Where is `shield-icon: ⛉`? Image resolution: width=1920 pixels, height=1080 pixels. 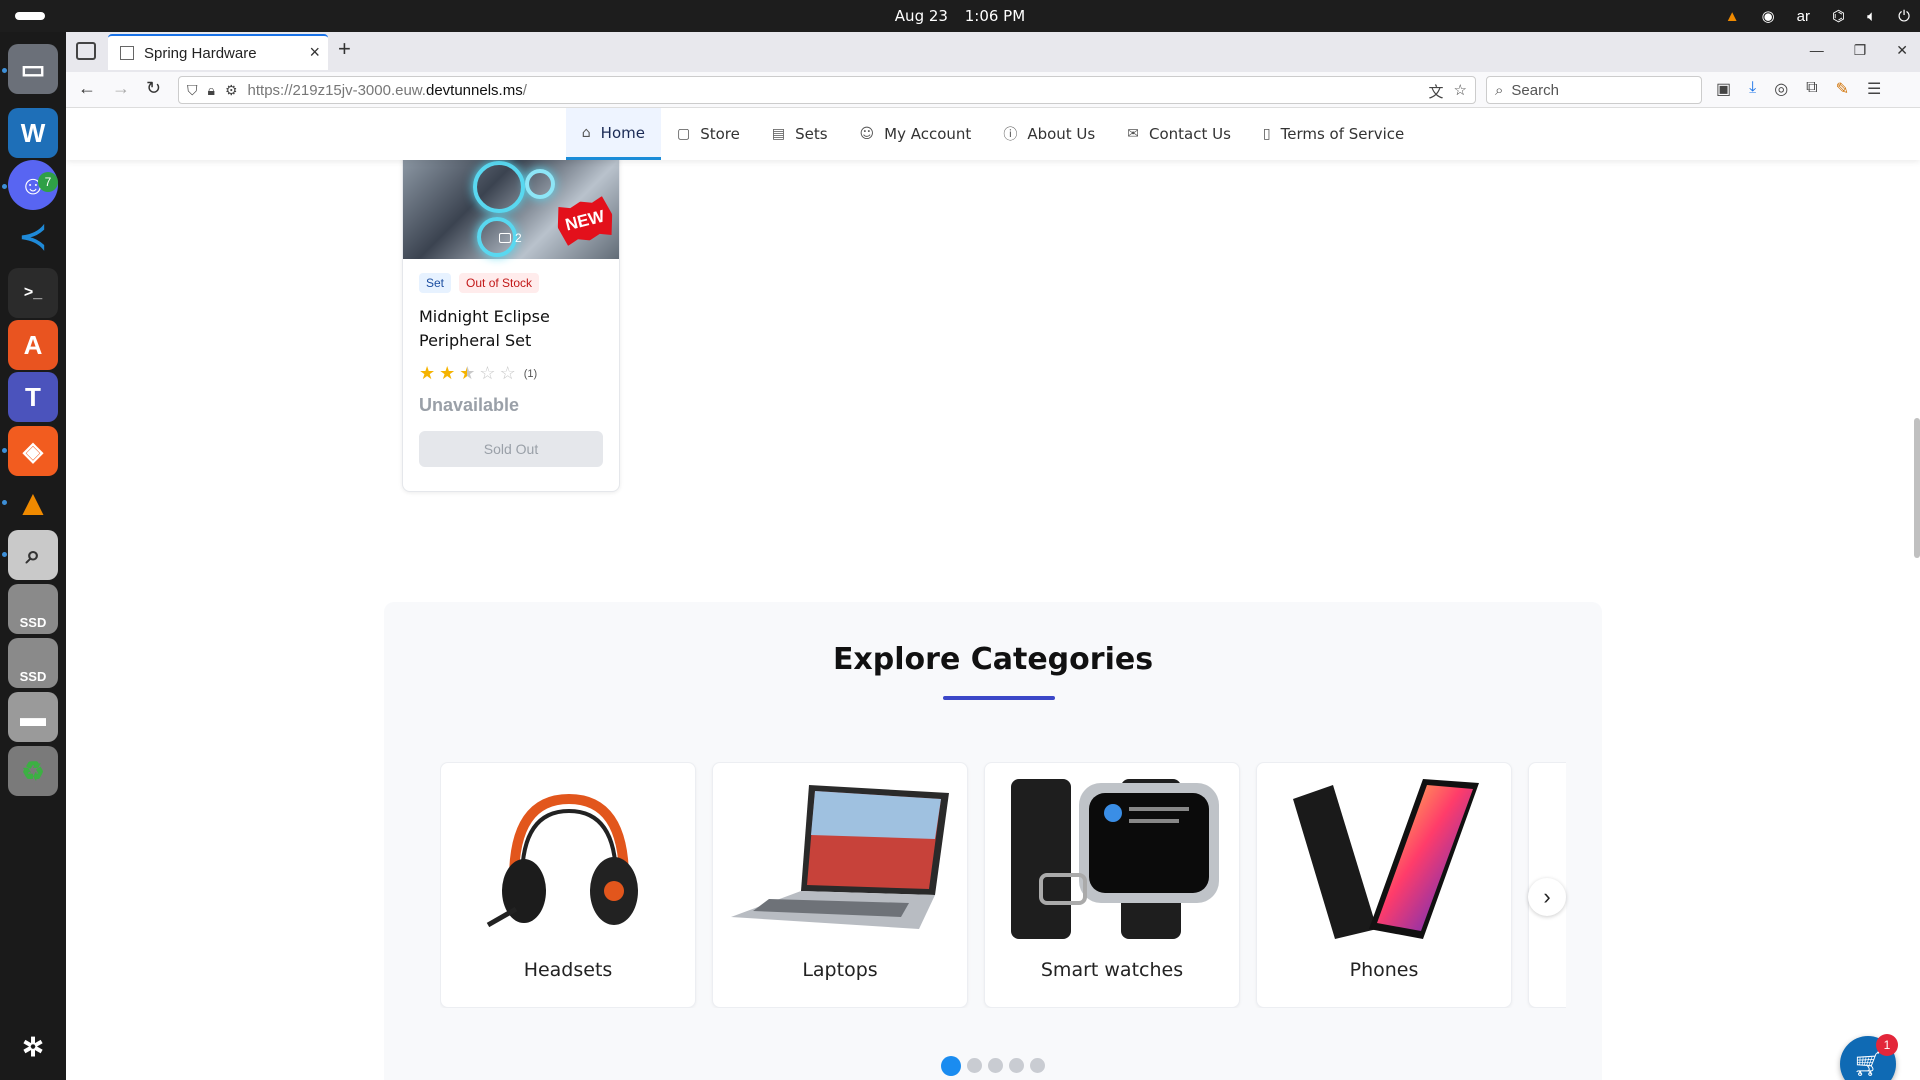
shield-icon: ⛉ is located at coordinates (192, 90).